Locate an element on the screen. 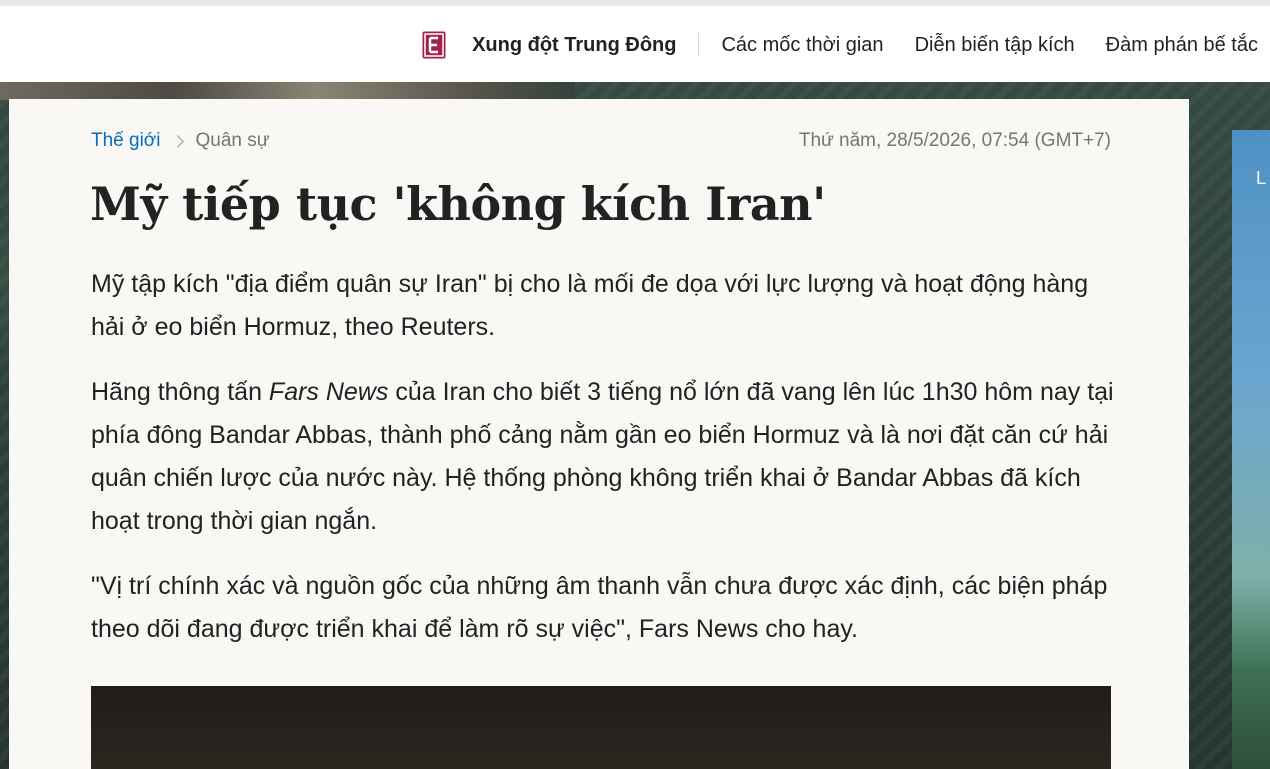 This screenshot has width=1270, height=769. nav-link-timeline: Các mốc thời gian is located at coordinates (802, 45).